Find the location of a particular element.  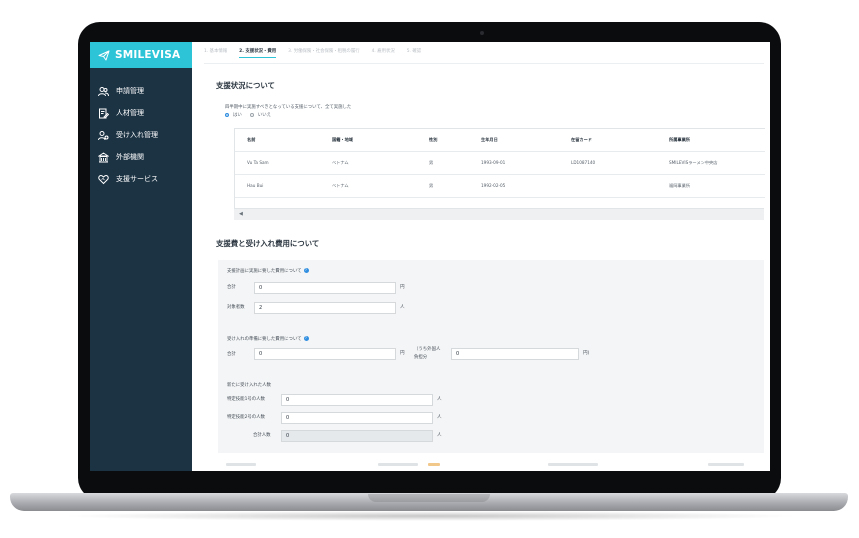

radio-yes-label: はい is located at coordinates (237, 115).